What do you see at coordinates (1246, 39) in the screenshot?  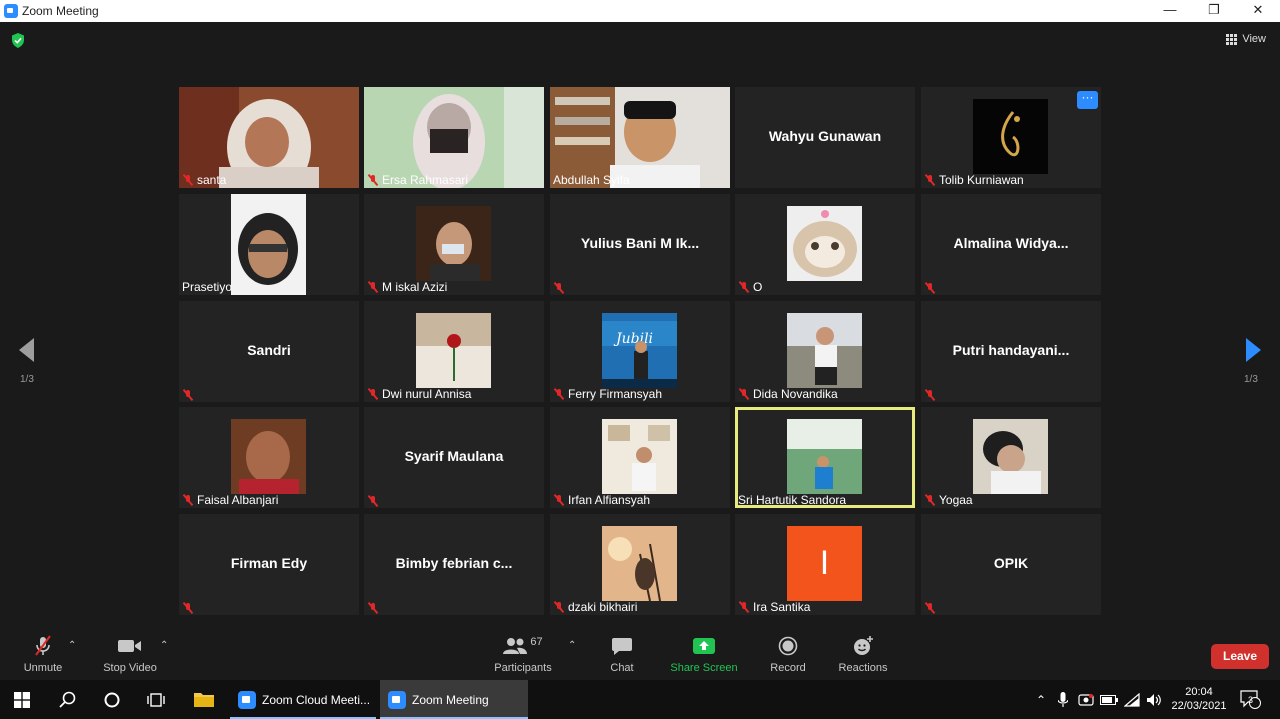 I see `view-button: View` at bounding box center [1246, 39].